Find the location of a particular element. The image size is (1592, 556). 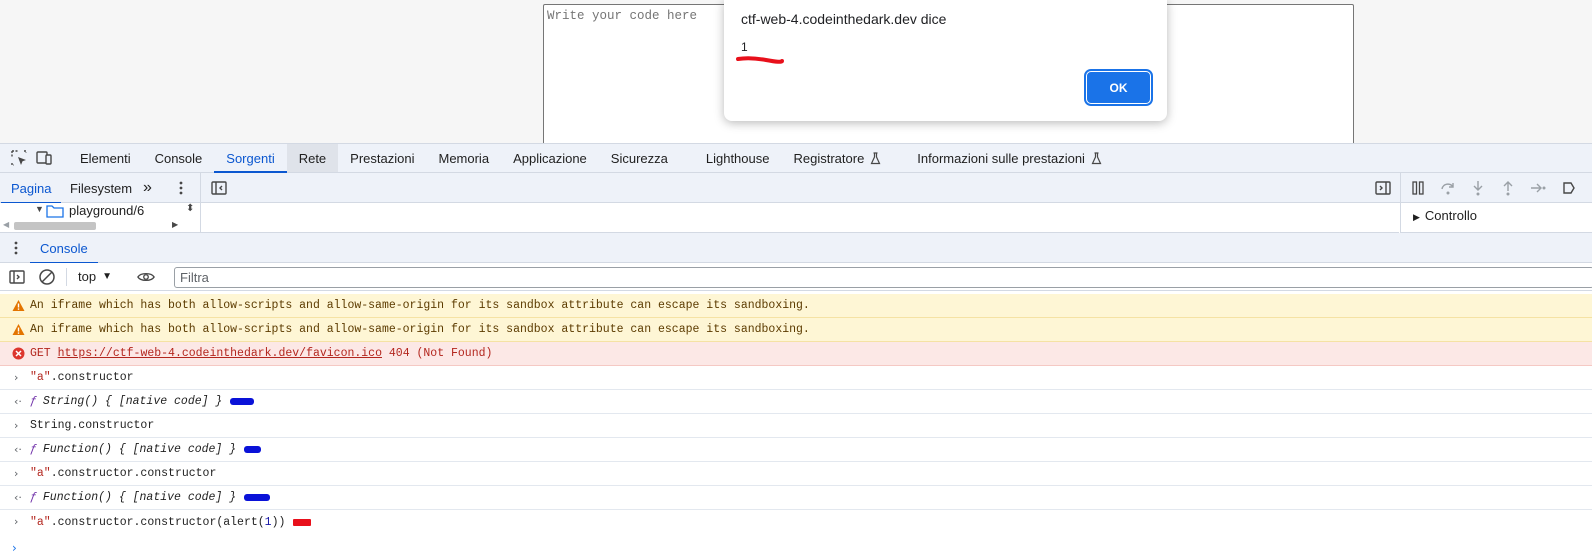

watch-section-label: Controllo is located at coordinates (1450, 215).